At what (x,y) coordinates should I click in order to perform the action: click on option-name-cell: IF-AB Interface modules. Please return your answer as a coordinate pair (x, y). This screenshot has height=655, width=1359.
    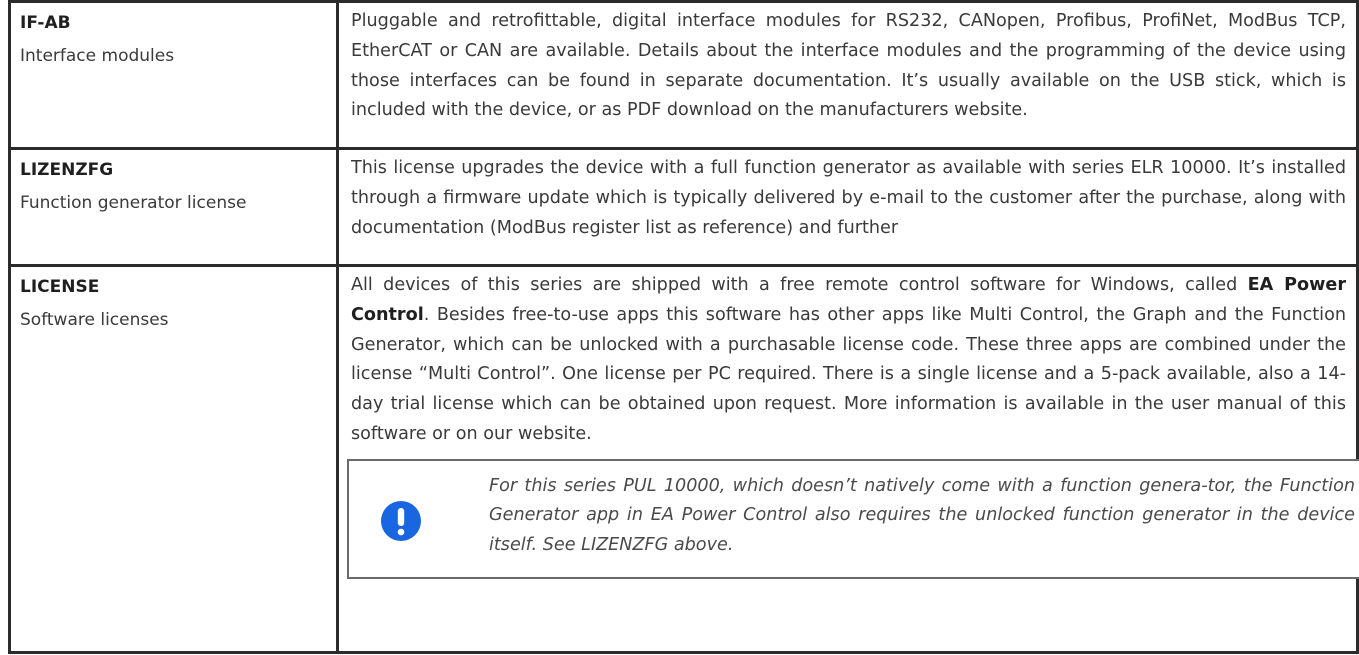
    Looking at the image, I should click on (173, 75).